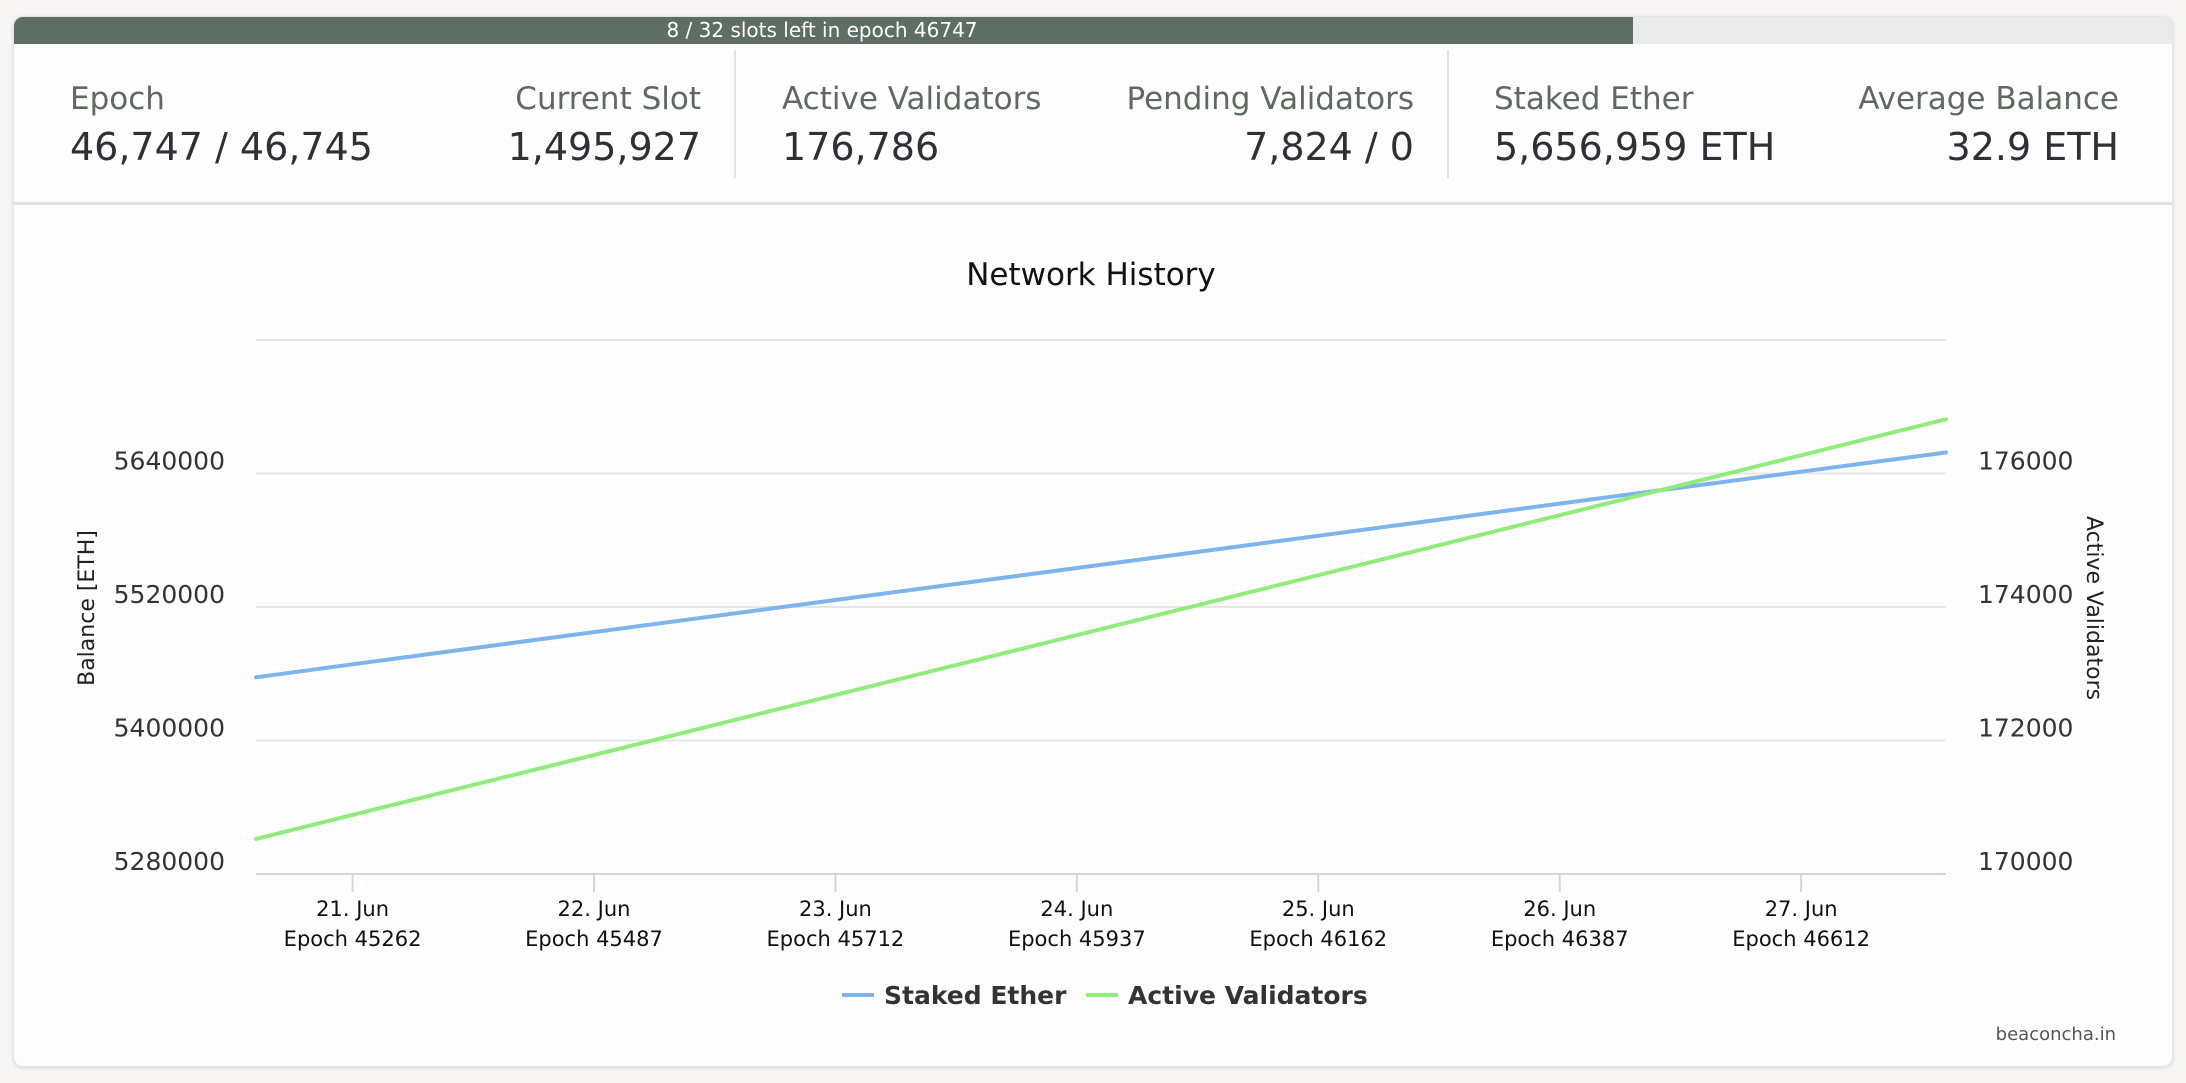 The height and width of the screenshot is (1083, 2186). I want to click on stat-label: Epoch, so click(117, 99).